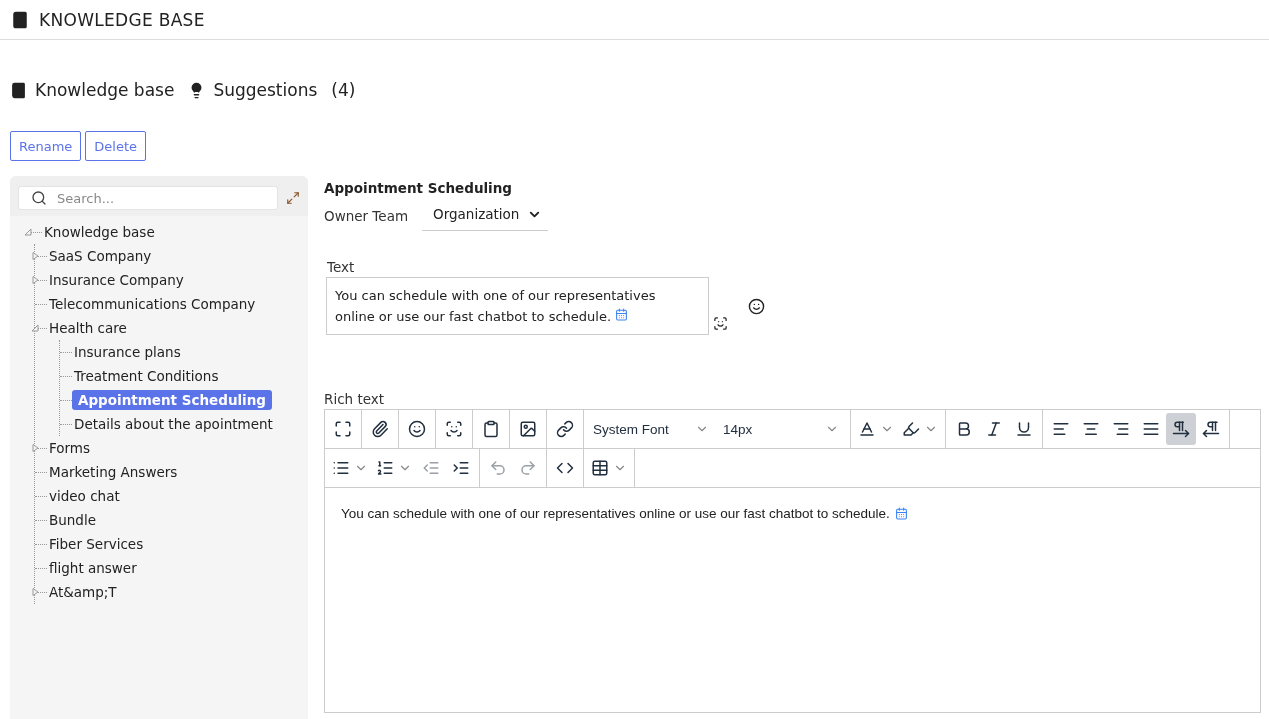 The image size is (1269, 719). I want to click on link-icon, so click(565, 429).